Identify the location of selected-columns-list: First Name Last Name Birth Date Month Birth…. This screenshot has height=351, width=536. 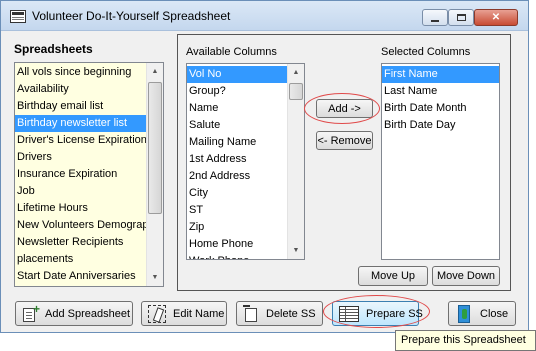
(440, 100).